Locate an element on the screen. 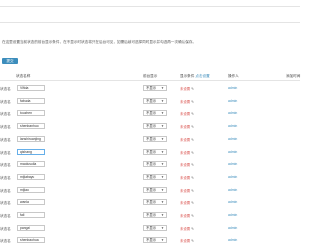 This screenshot has height=250, width=320. header-condition-link: 点击设置 is located at coordinates (202, 76).